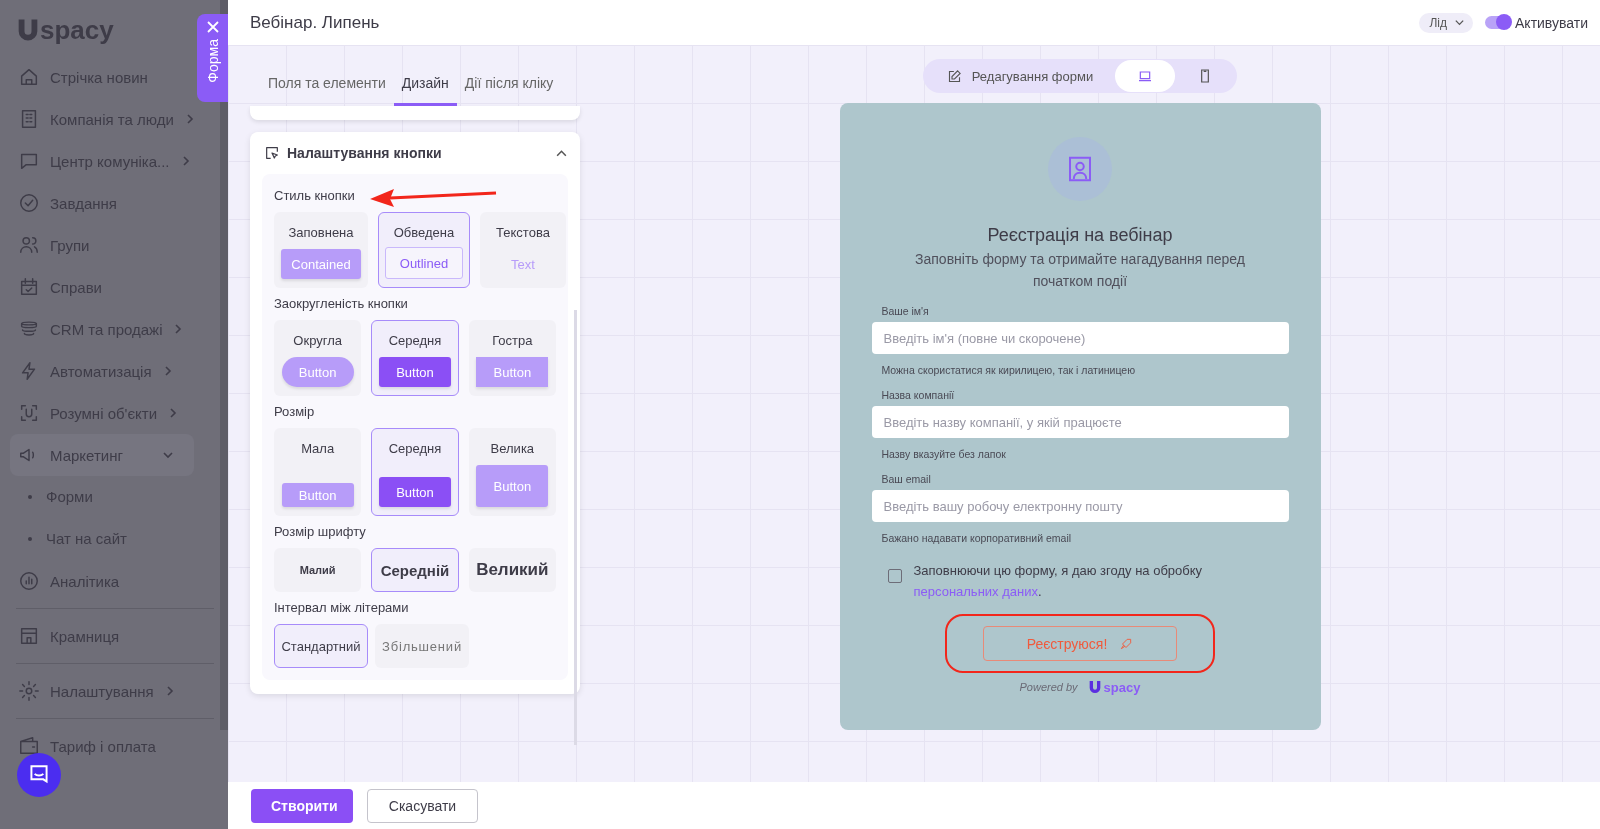 Image resolution: width=1600 pixels, height=829 pixels. What do you see at coordinates (1122, 687) in the screenshot?
I see `logo-text: spacy` at bounding box center [1122, 687].